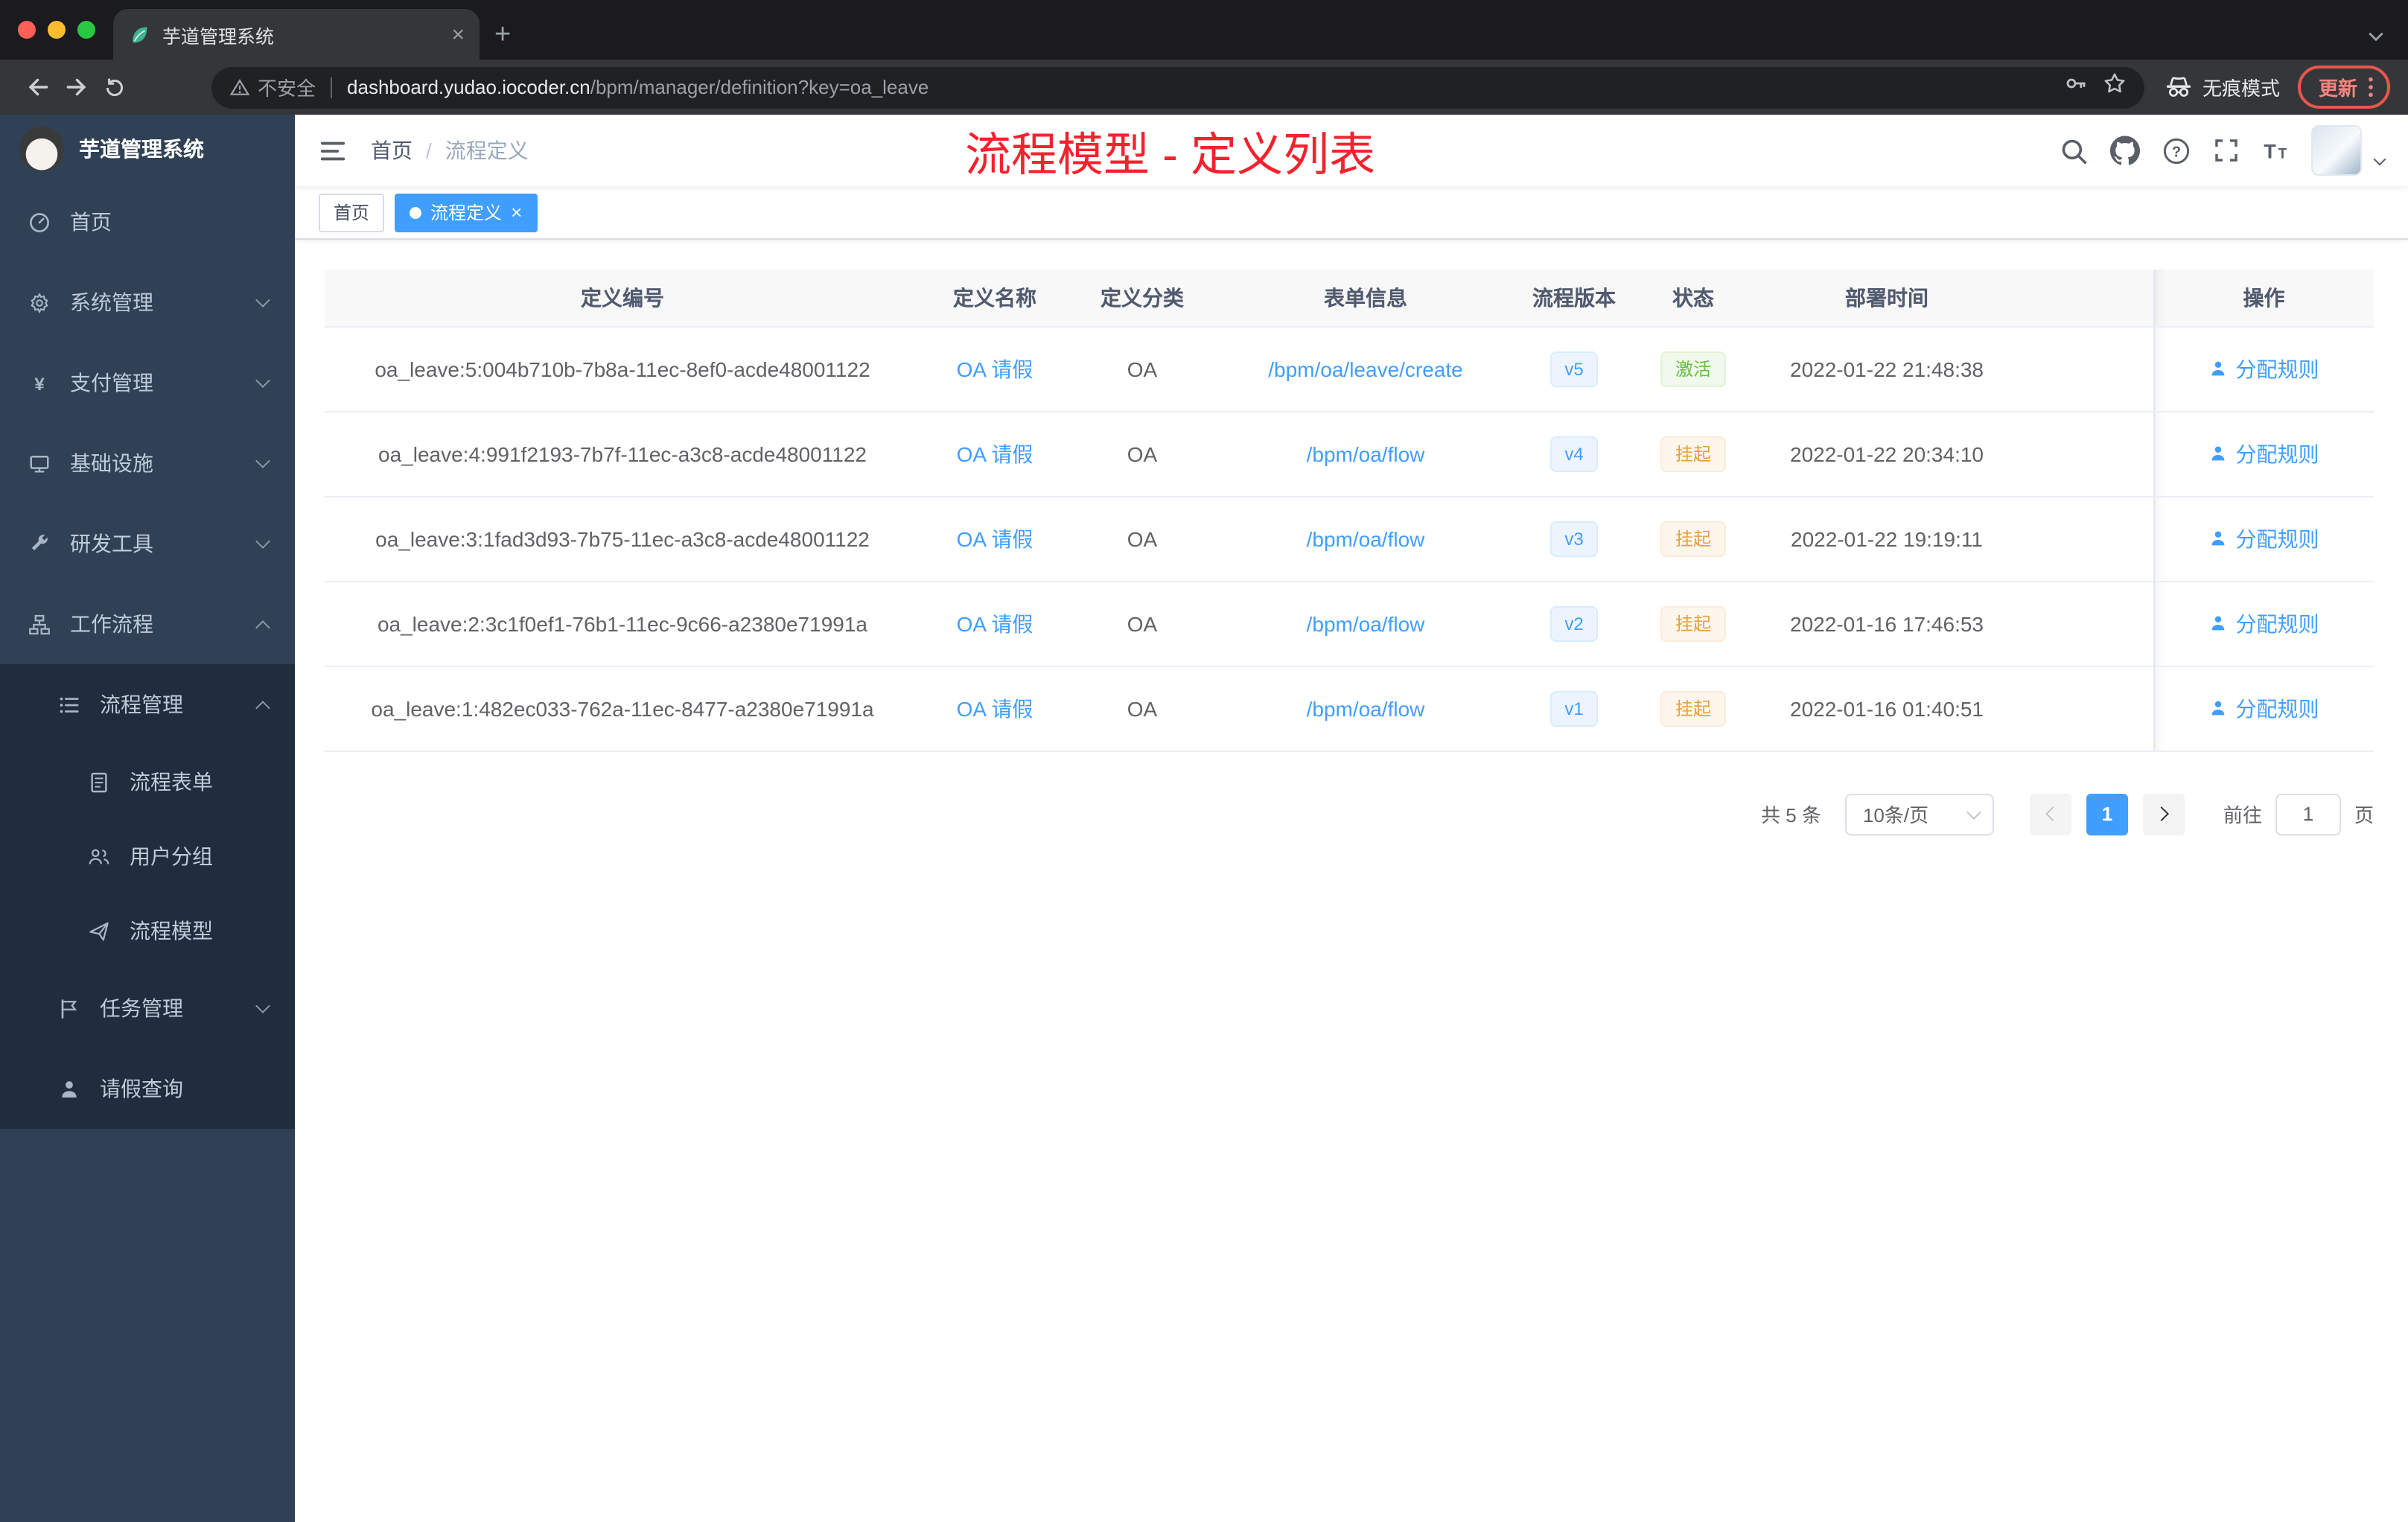 Image resolution: width=2408 pixels, height=1522 pixels. I want to click on security-chip: 不安全, so click(272, 87).